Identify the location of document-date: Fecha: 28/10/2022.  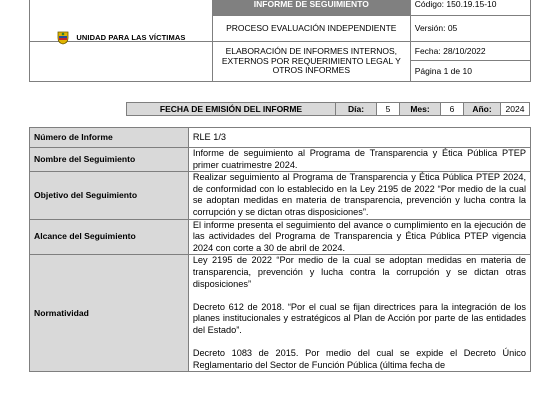
(470, 51).